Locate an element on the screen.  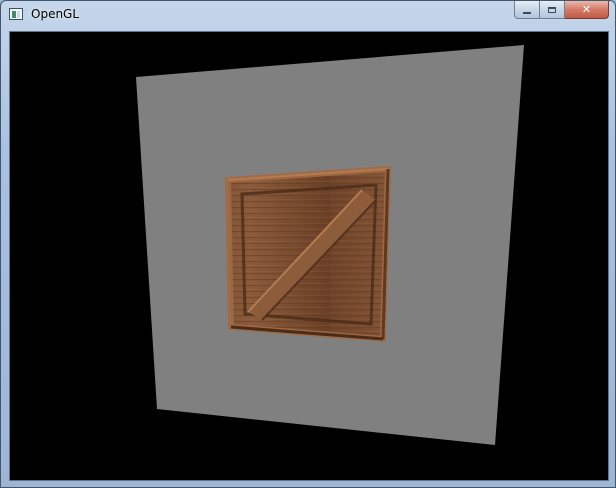
close-button: ✕ is located at coordinates (587, 10).